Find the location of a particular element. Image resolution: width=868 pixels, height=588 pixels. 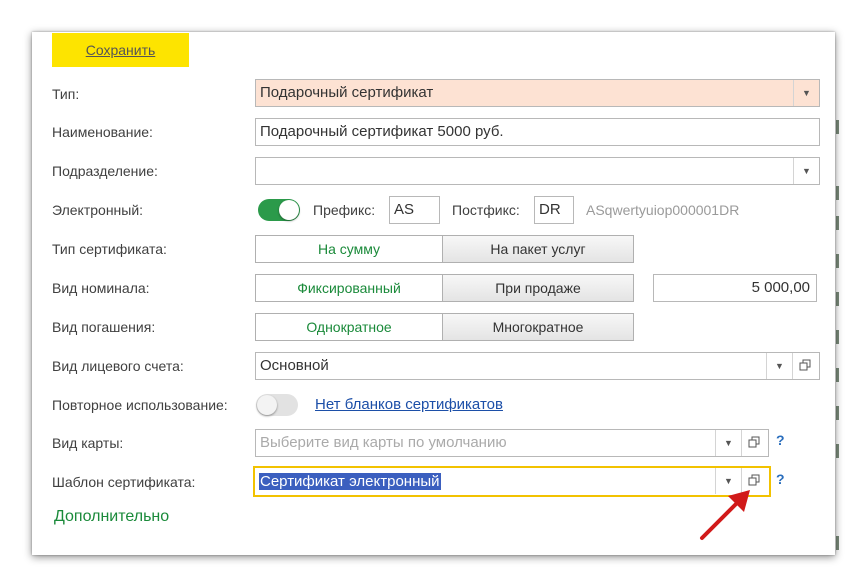

card-field: Выберите вид карты по умолчанию ▼ is located at coordinates (512, 443).